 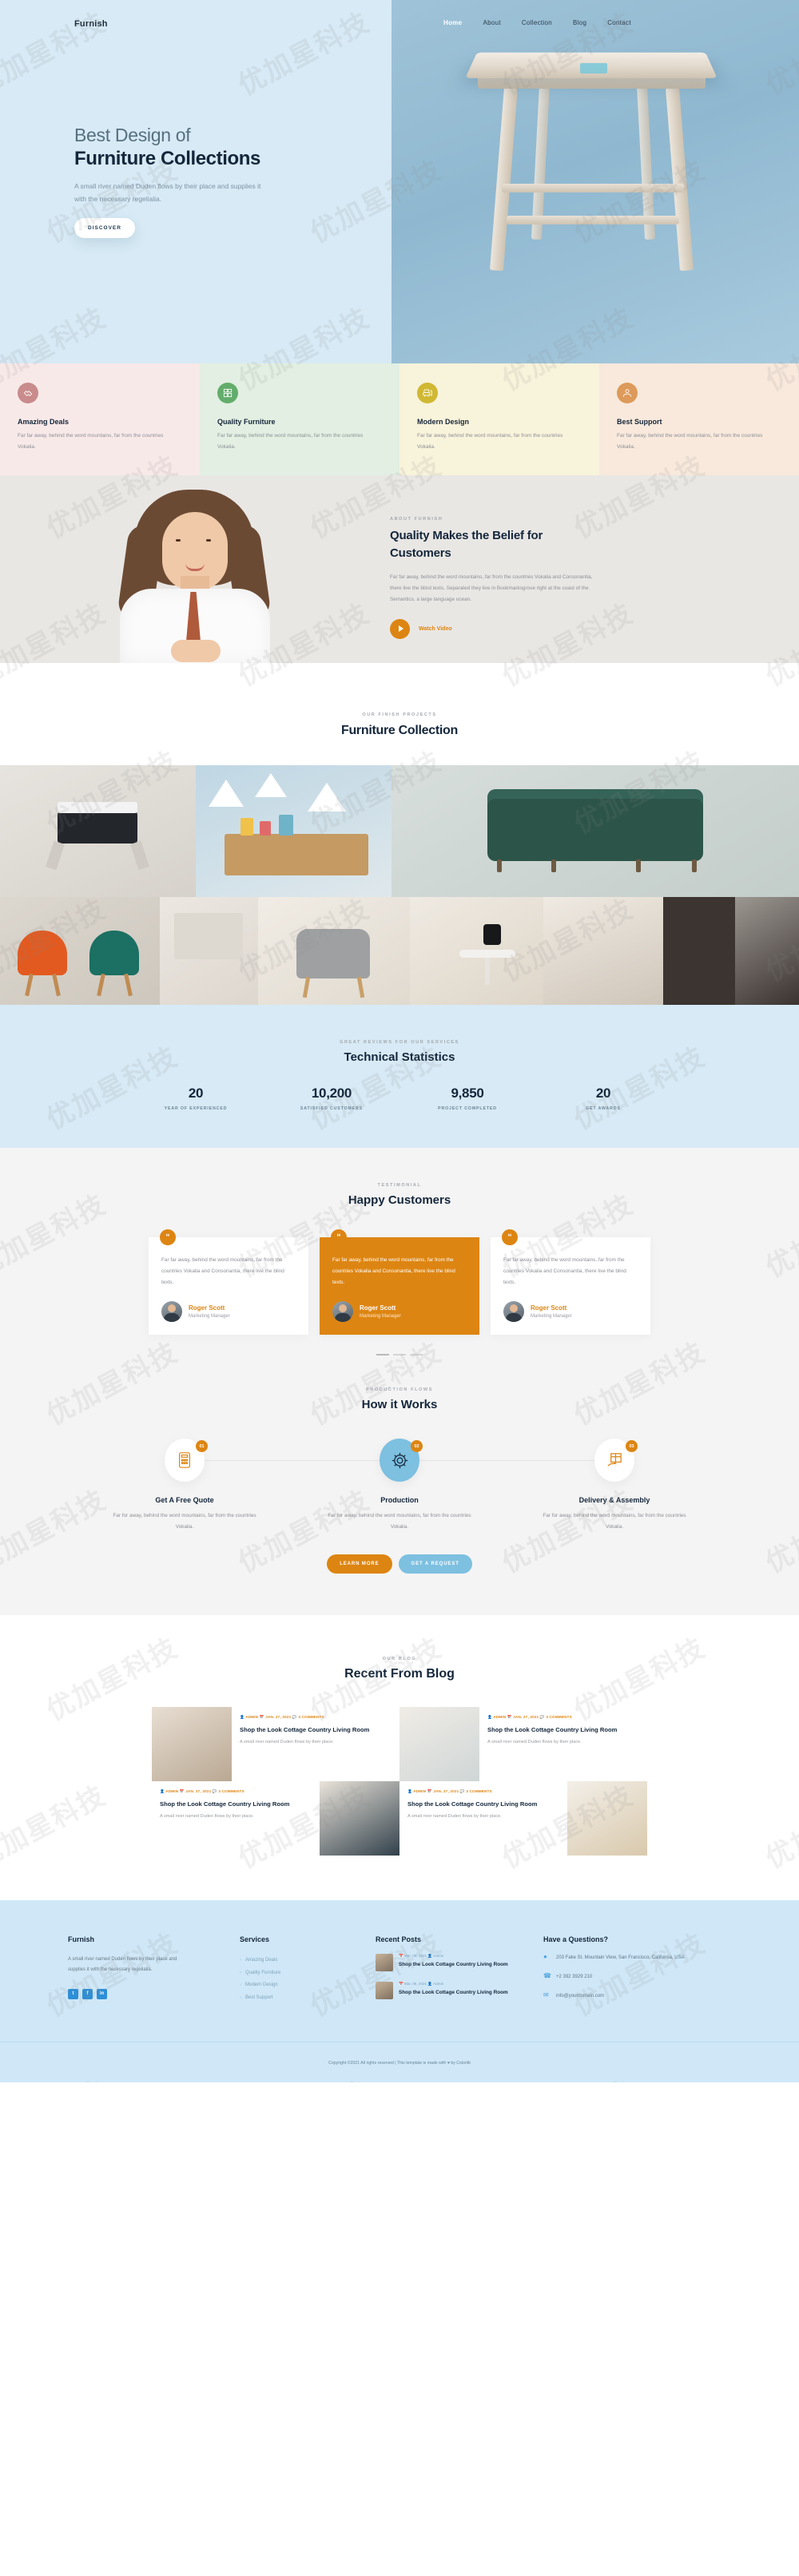 I want to click on gallery-item-shelf-decor, so click(x=294, y=831).